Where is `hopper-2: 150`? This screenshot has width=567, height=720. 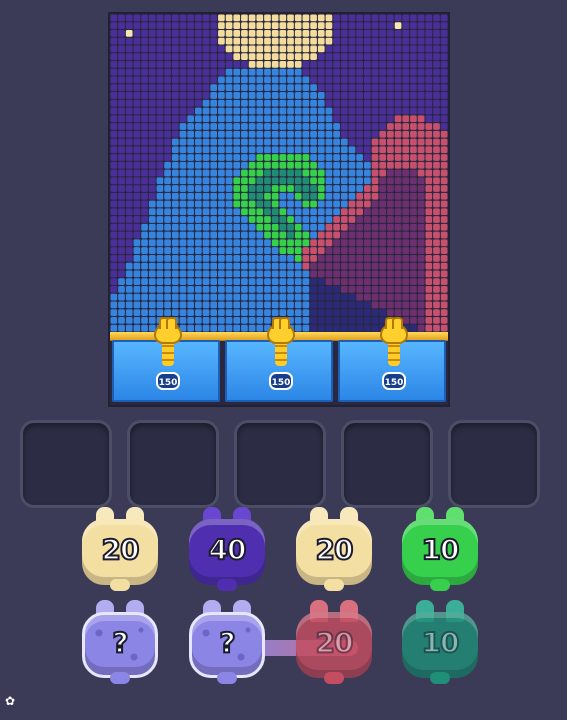 hopper-2: 150 is located at coordinates (279, 359).